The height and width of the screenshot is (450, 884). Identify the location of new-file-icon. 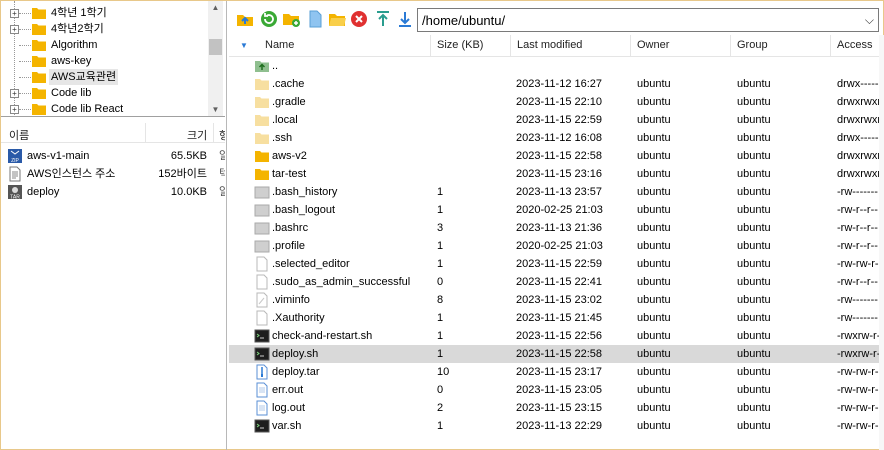
(315, 19).